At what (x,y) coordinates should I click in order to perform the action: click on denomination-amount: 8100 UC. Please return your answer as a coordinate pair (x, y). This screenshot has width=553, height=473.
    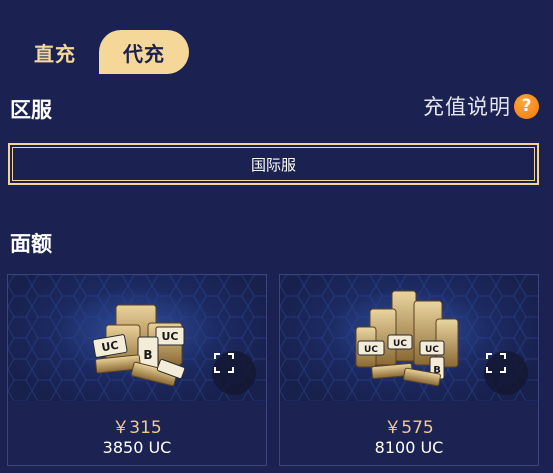
    Looking at the image, I should click on (409, 447).